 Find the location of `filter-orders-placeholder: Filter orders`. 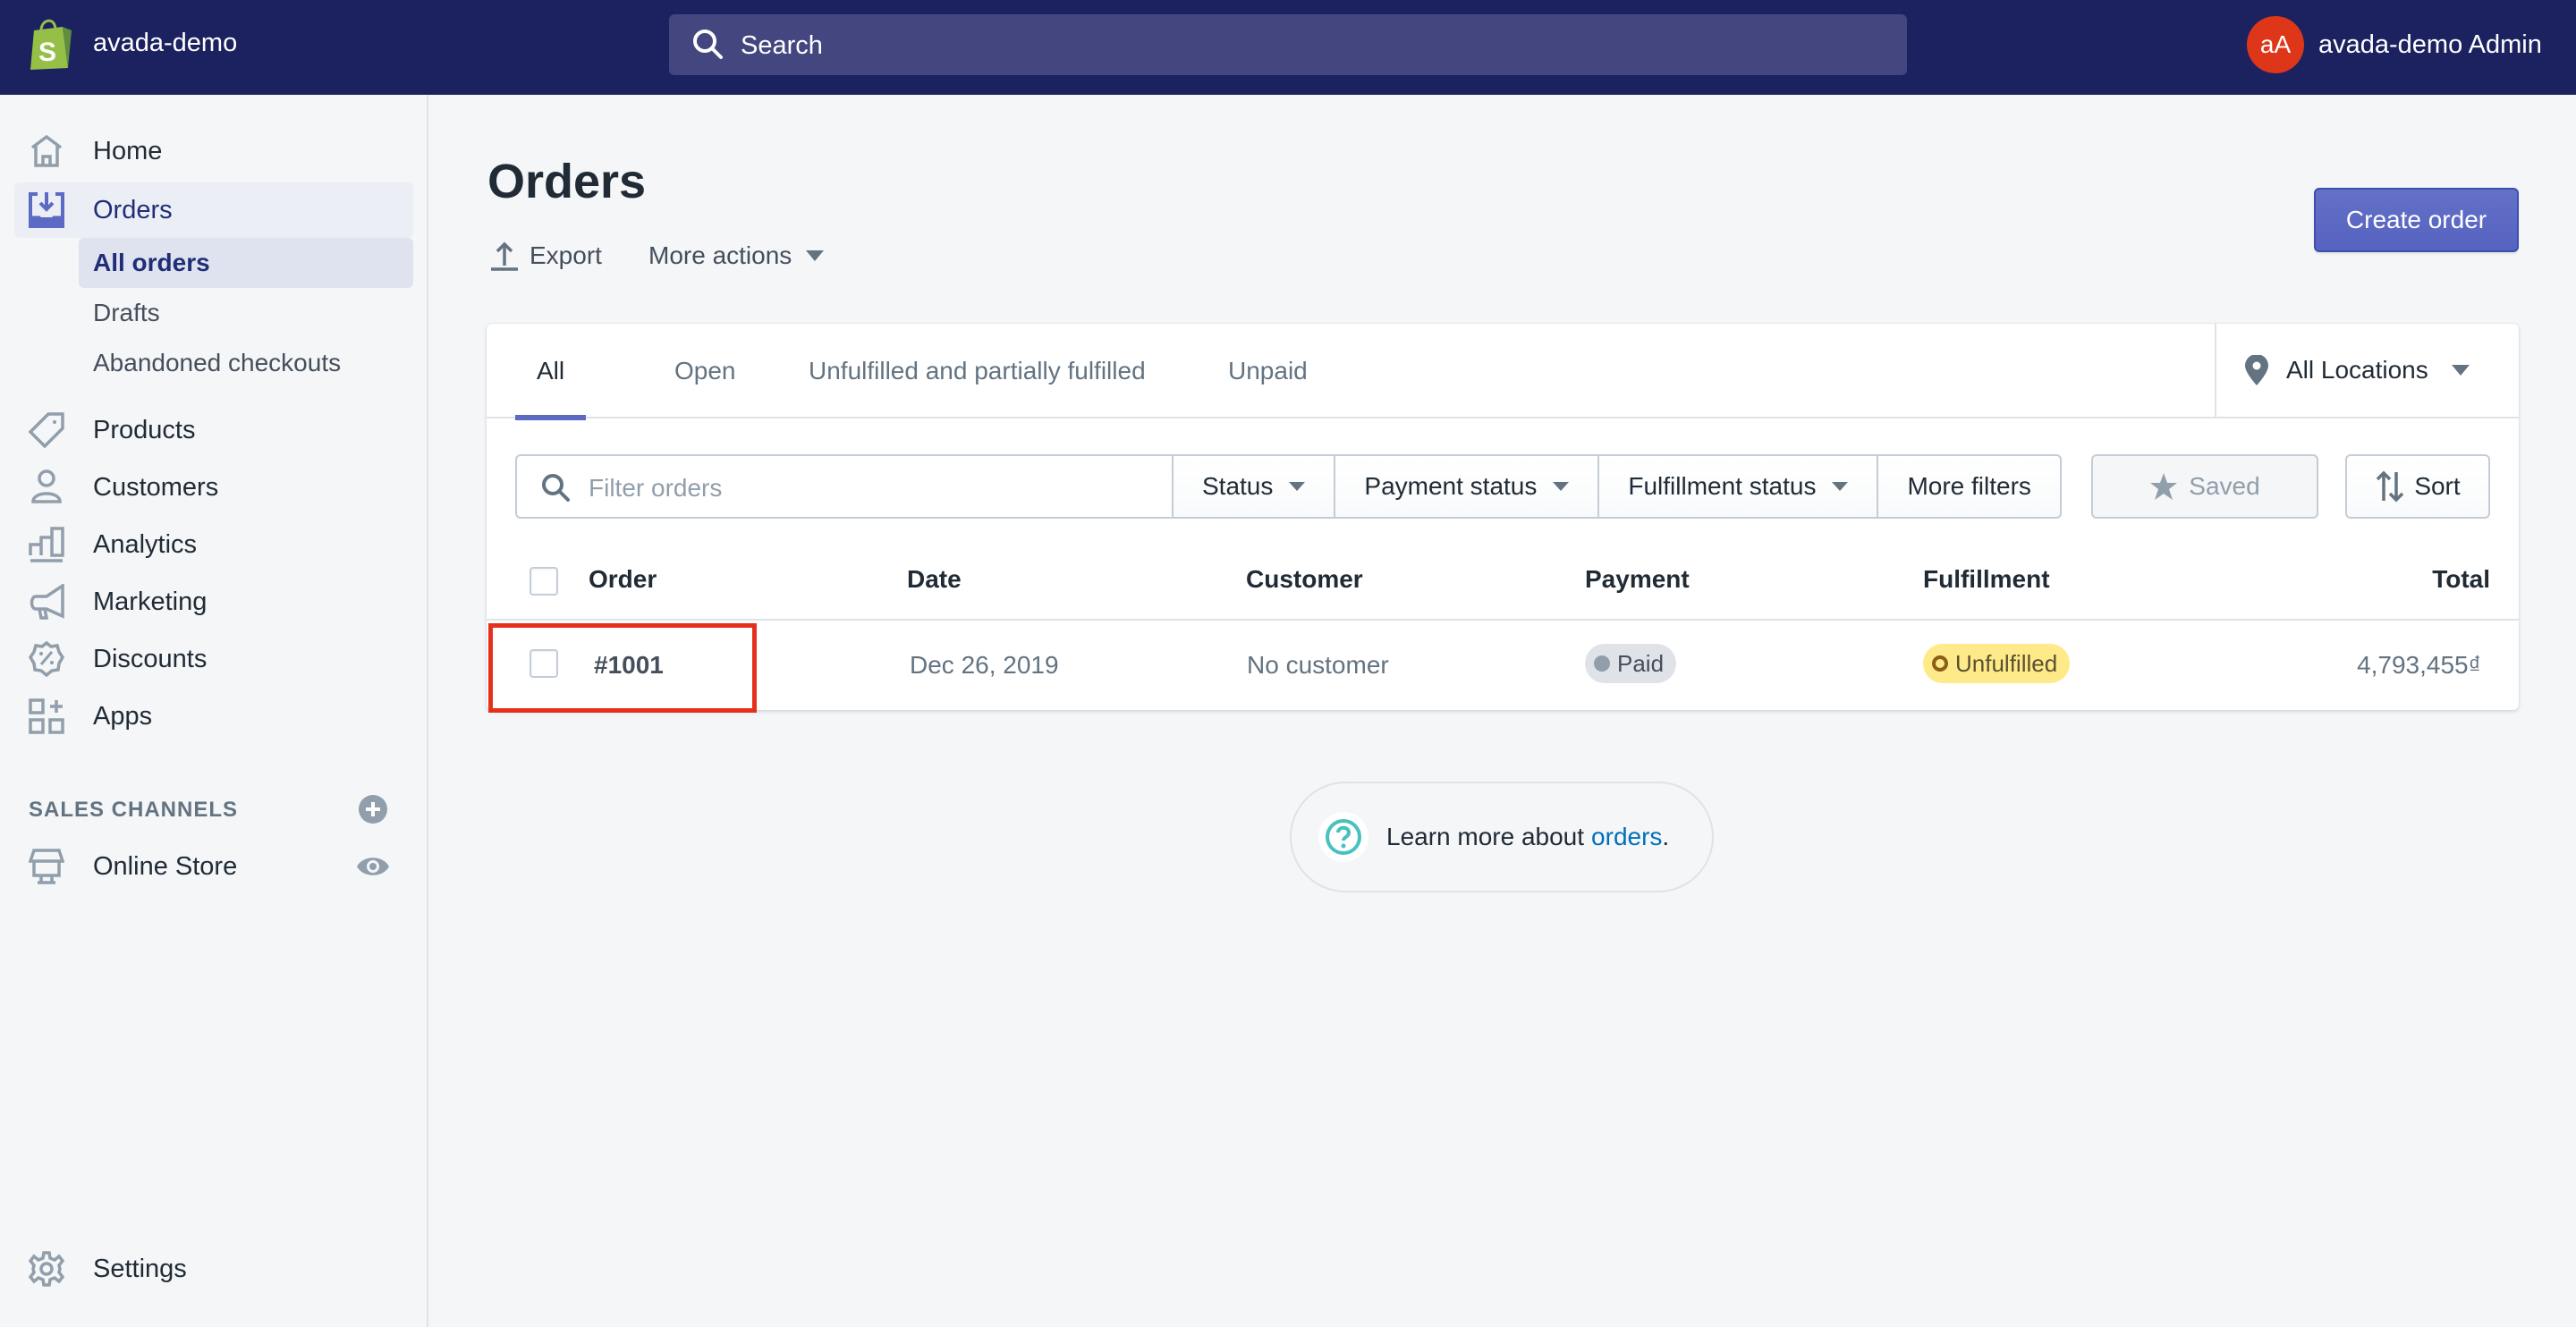

filter-orders-placeholder: Filter orders is located at coordinates (656, 488).